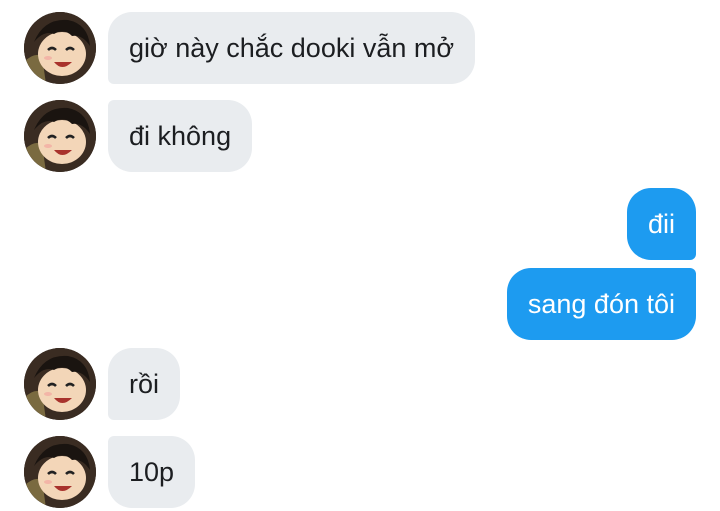  Describe the element at coordinates (180, 136) in the screenshot. I see `message-bubble-incoming: đi không` at that location.